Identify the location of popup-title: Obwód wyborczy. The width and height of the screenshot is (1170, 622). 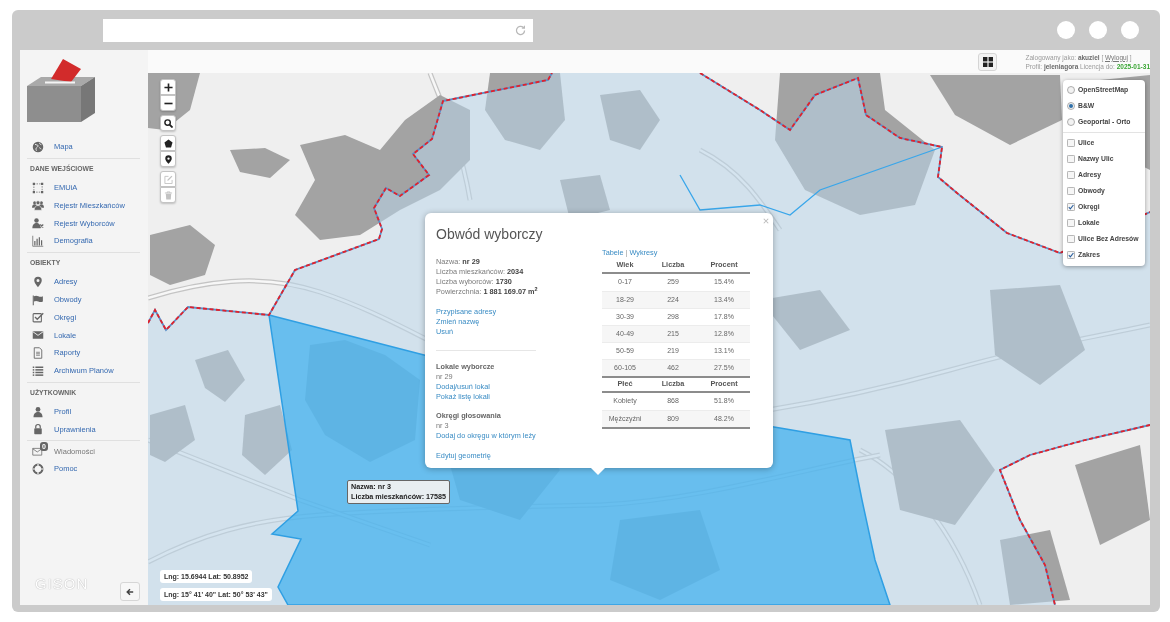
(489, 234).